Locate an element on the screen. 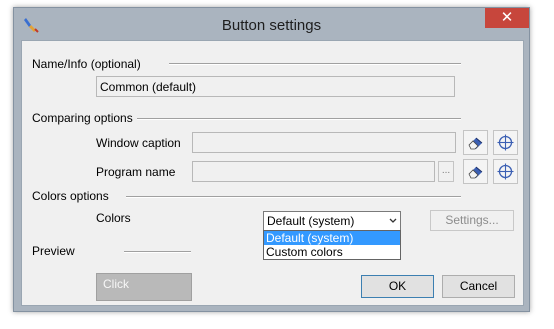  colors-dropdown-list: Default (system) Custom colors is located at coordinates (332, 245).